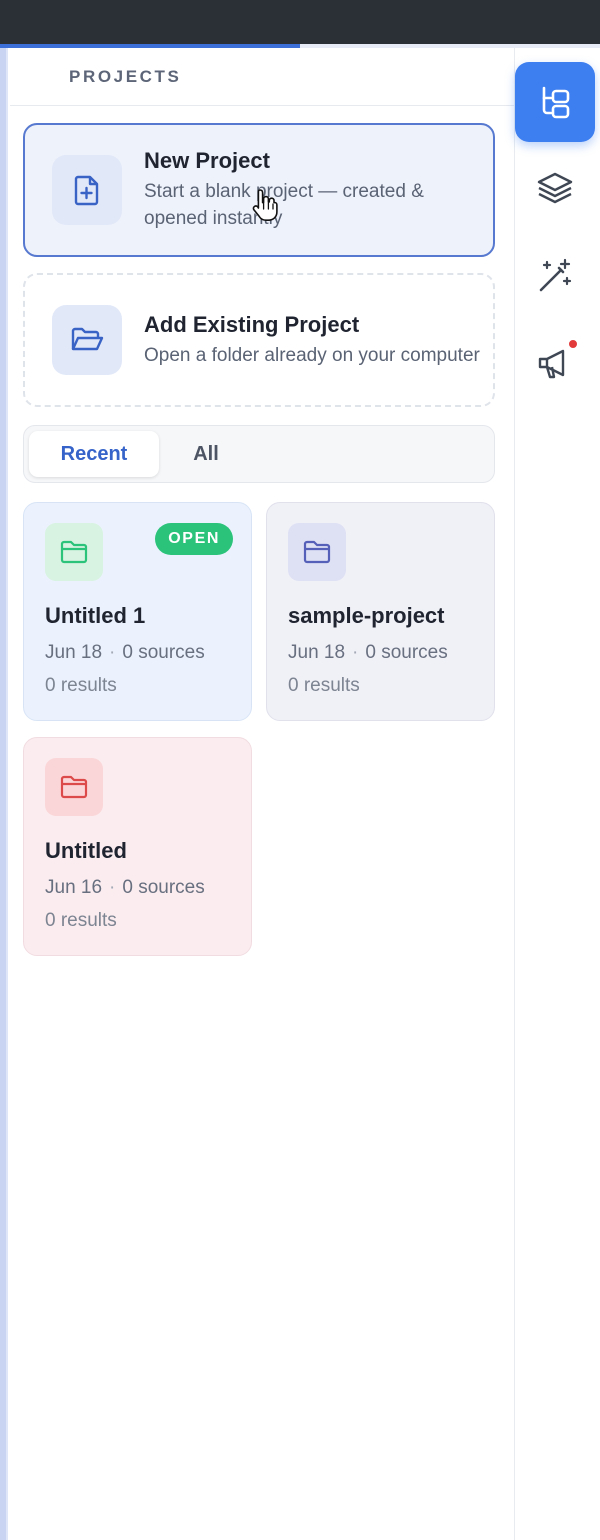 The image size is (600, 1540). I want to click on magic-wand-icon, so click(555, 275).